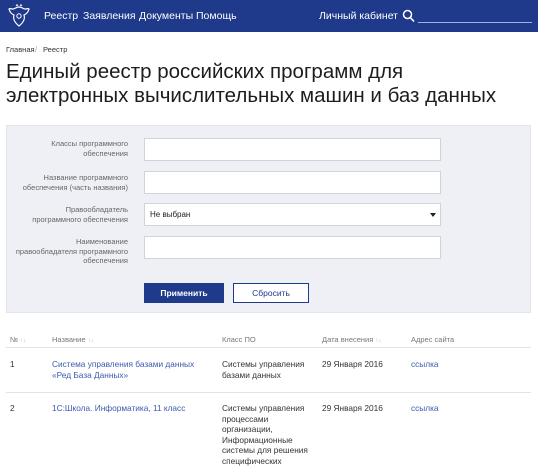  Describe the element at coordinates (170, 214) in the screenshot. I see `owner-select-value: Не выбран` at that location.